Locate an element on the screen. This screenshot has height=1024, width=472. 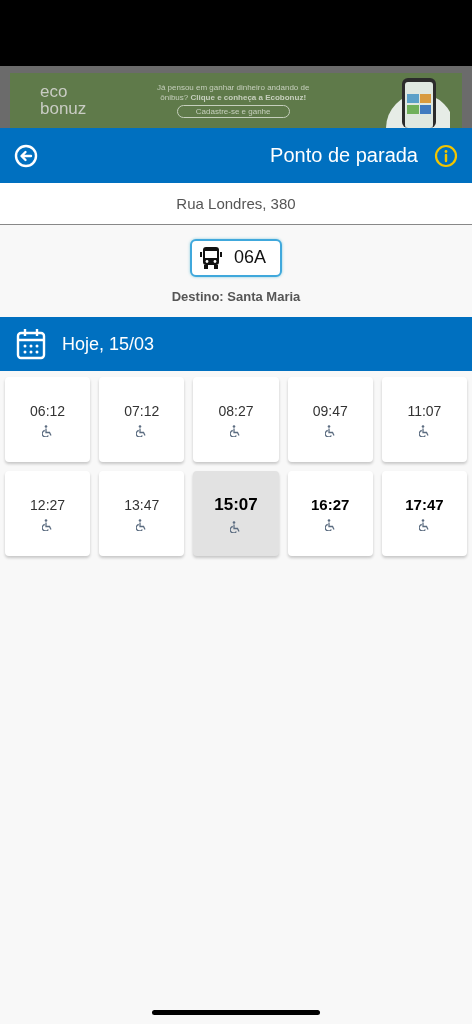
info-icon is located at coordinates (446, 155).